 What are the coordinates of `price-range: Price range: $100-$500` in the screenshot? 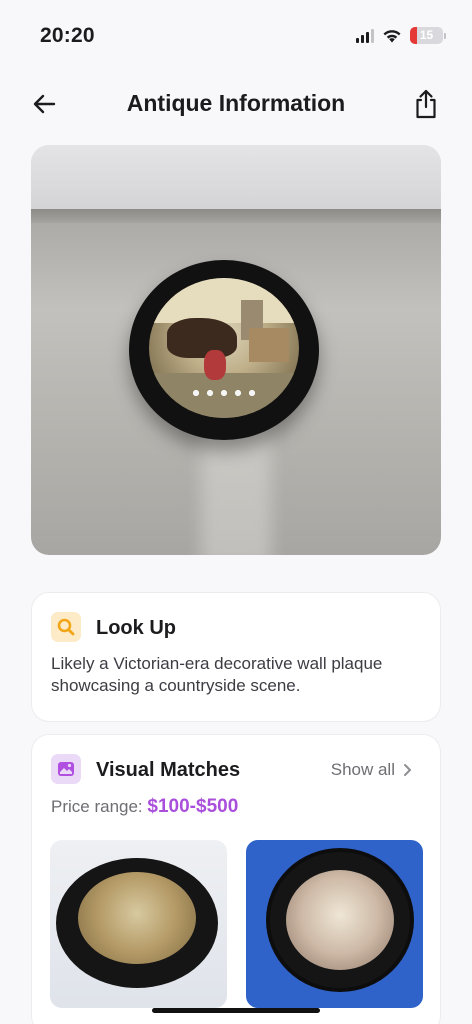 It's located at (144, 807).